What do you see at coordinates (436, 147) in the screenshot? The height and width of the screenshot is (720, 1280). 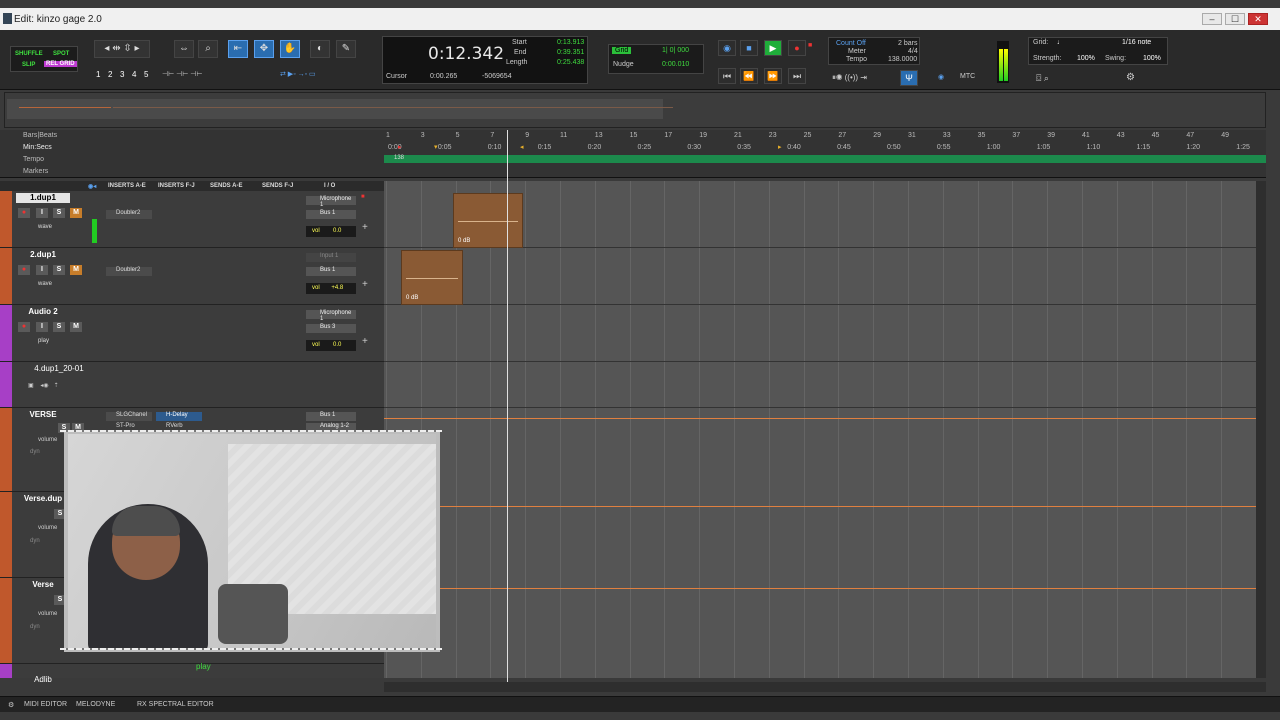 I see `selection-flag-marker: ▾` at bounding box center [436, 147].